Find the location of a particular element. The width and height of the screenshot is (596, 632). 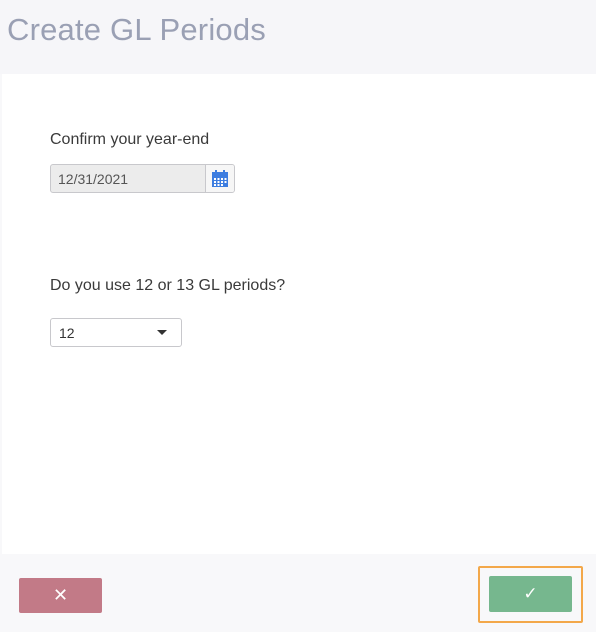

page-title: Create GL Periods is located at coordinates (136, 29).